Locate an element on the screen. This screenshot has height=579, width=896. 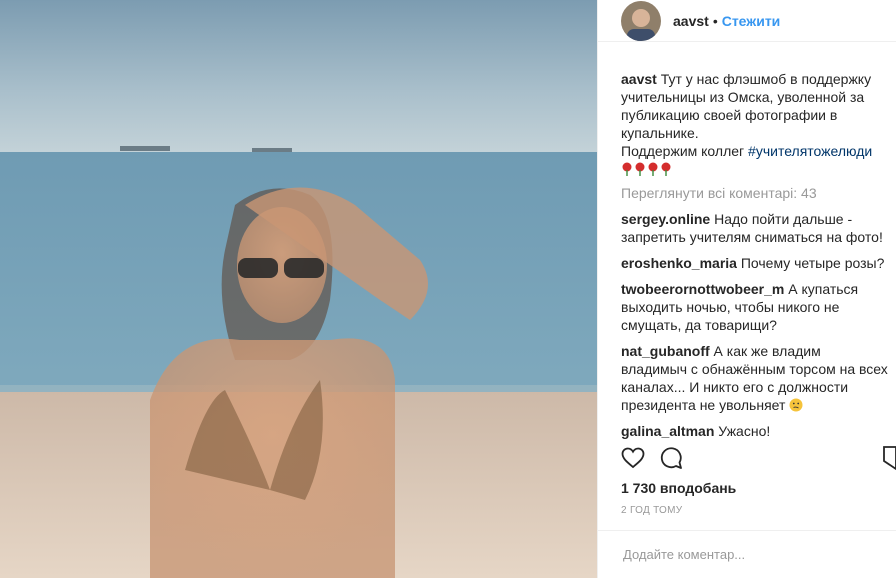
add-comment-input is located at coordinates (748, 554).